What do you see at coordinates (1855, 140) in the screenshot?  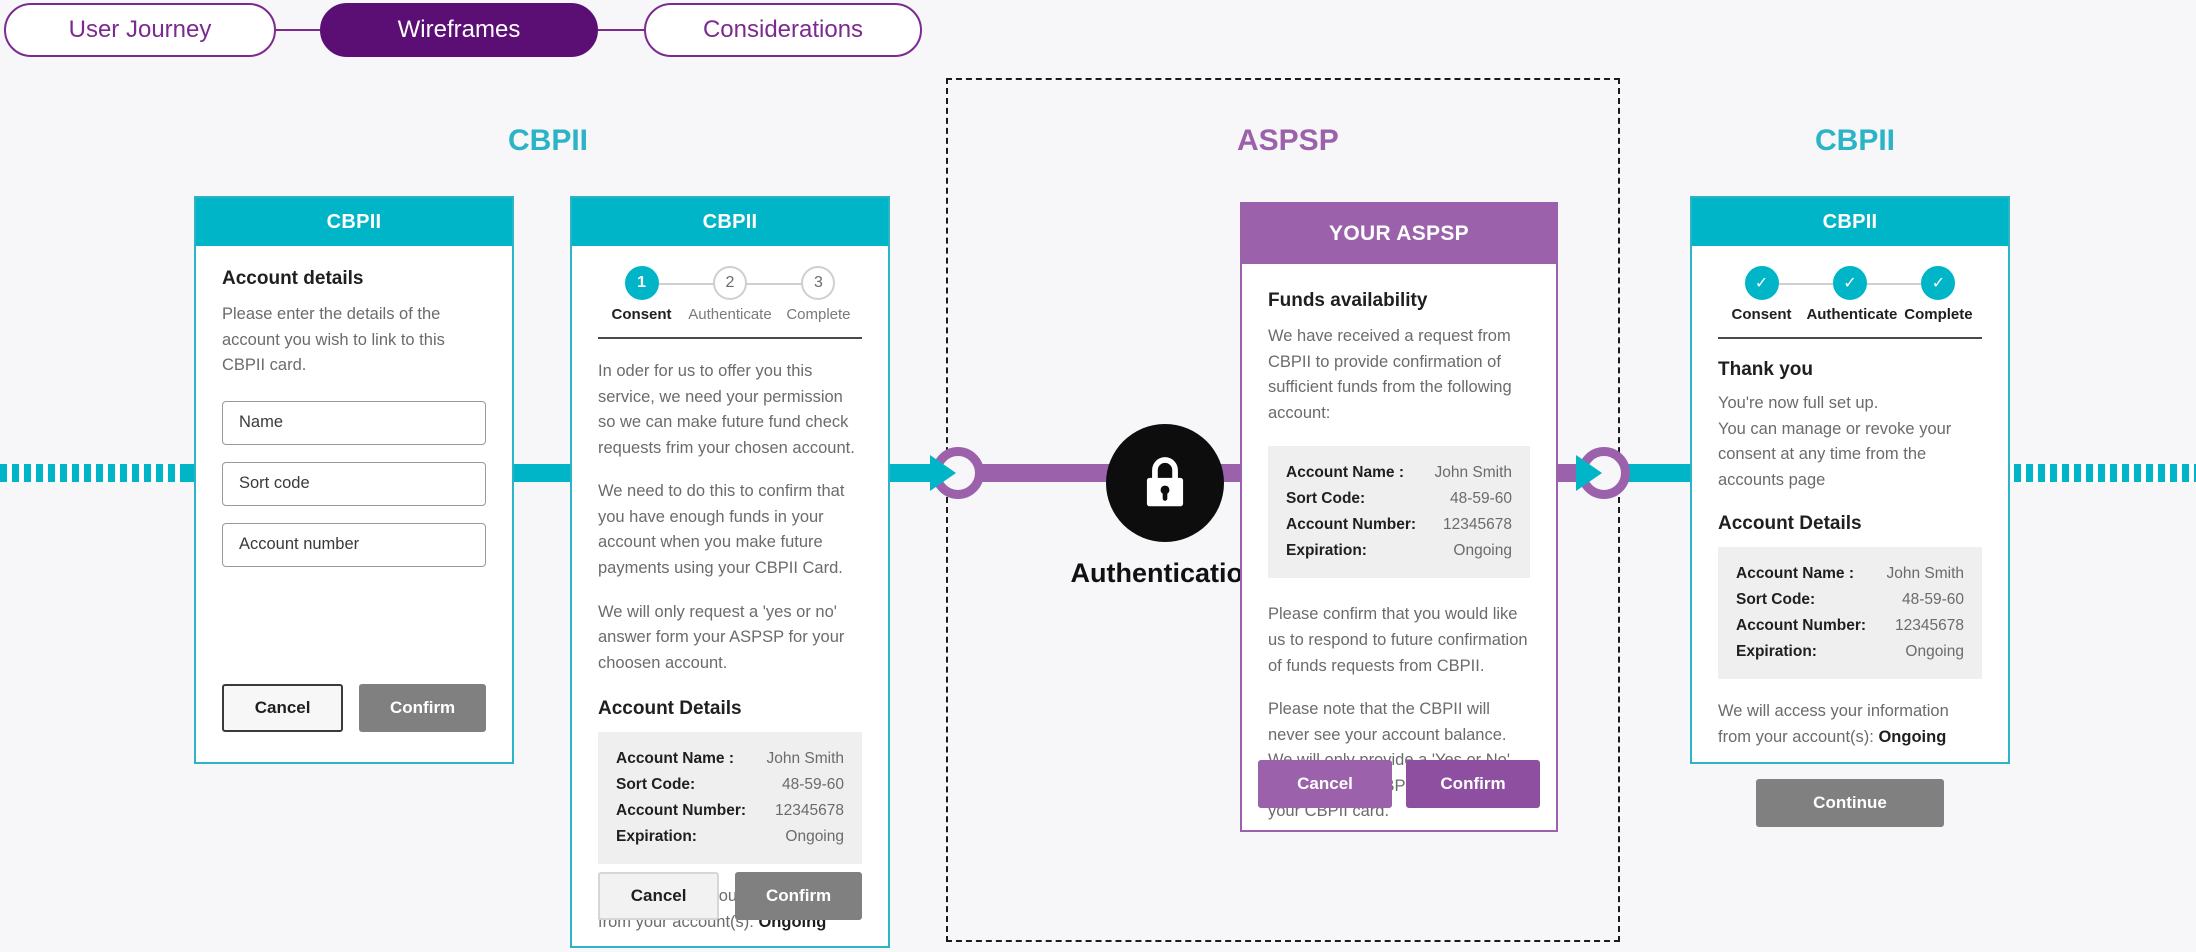 I see `column-title-cbpii-right: CBPII` at bounding box center [1855, 140].